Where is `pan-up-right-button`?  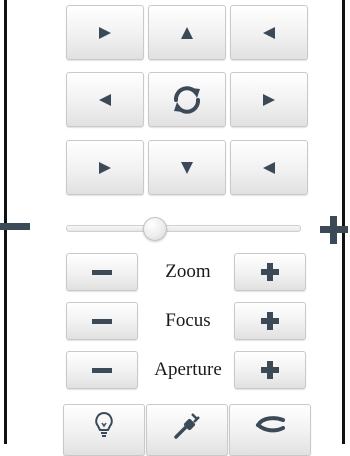
pan-up-right-button is located at coordinates (269, 32).